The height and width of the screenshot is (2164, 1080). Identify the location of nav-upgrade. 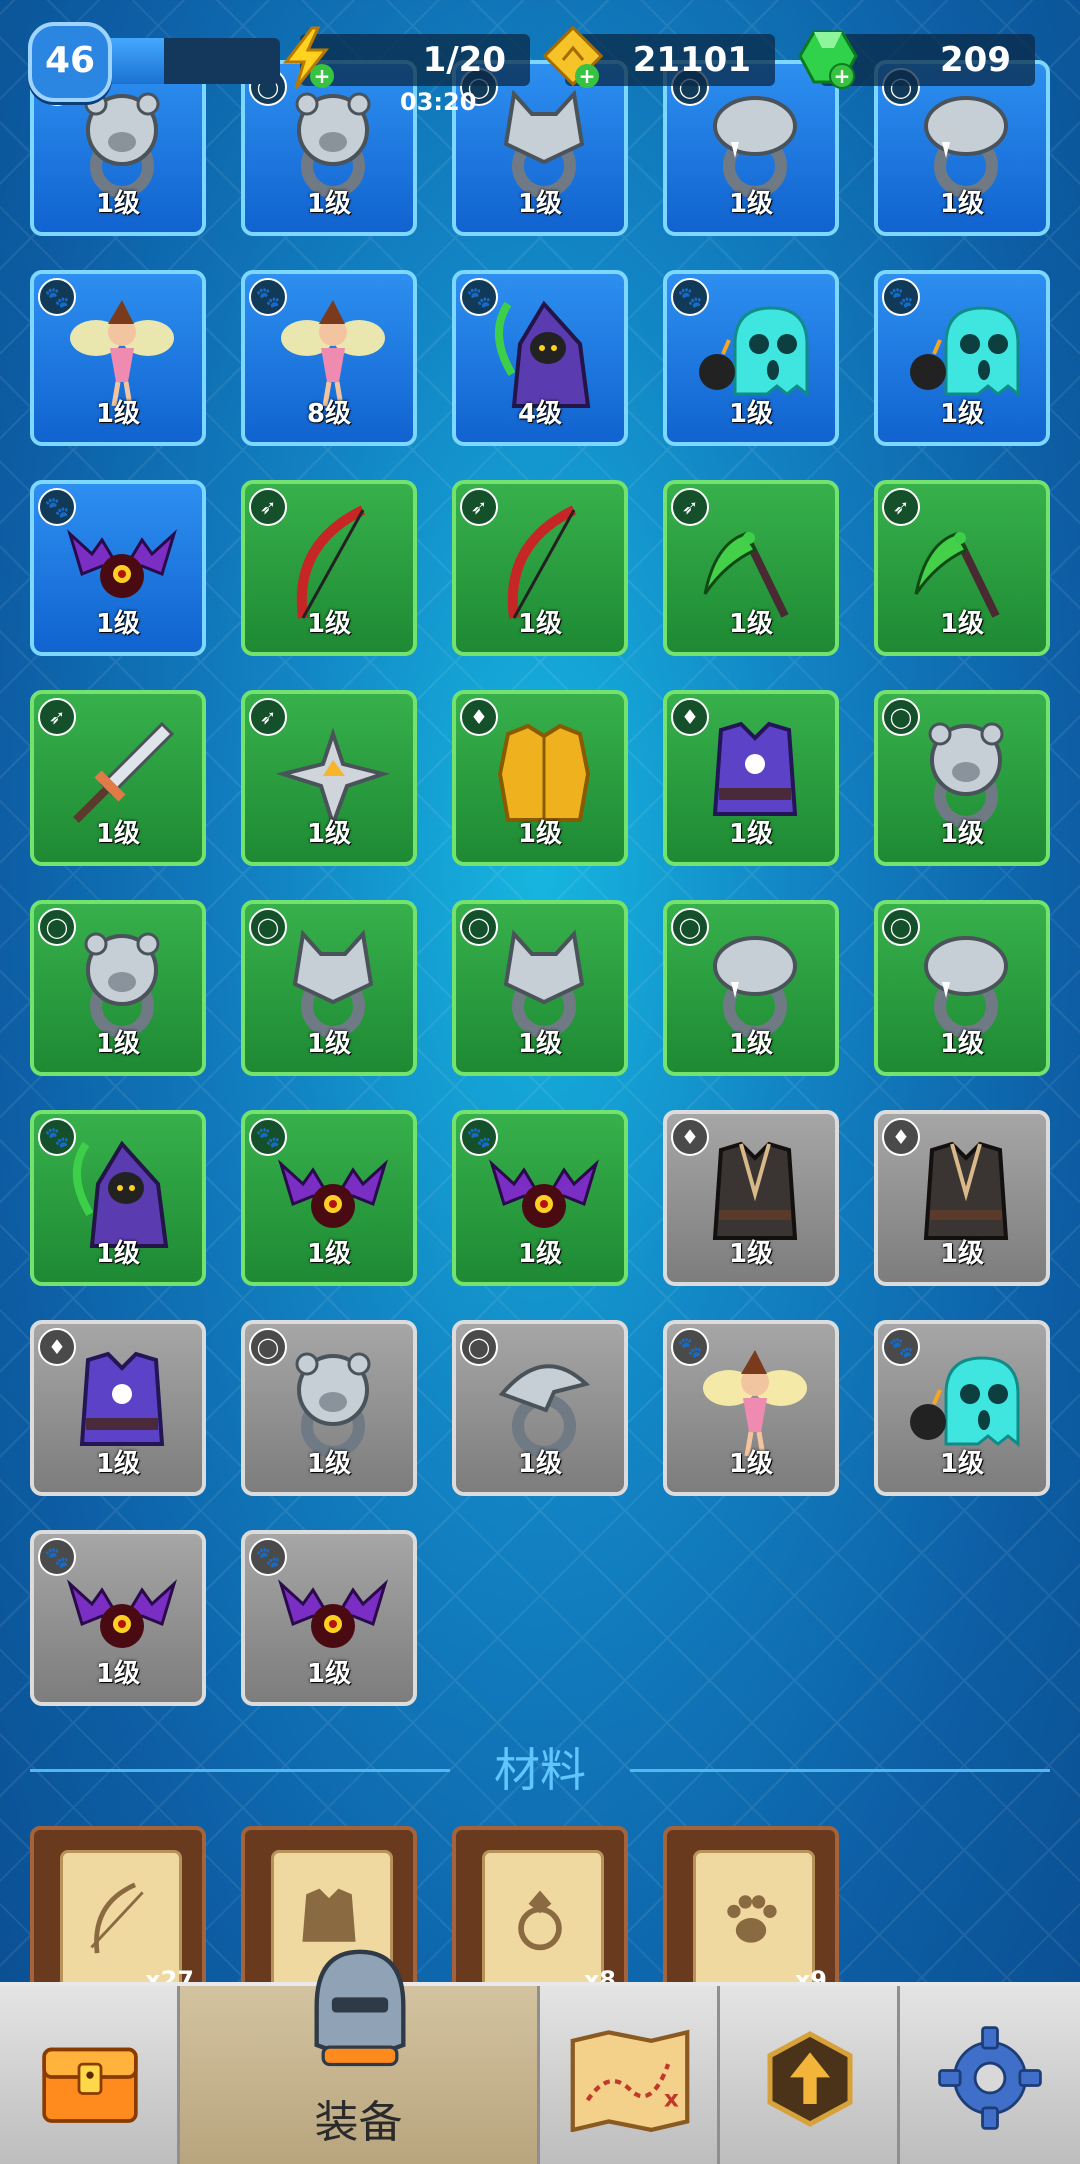
(810, 2075).